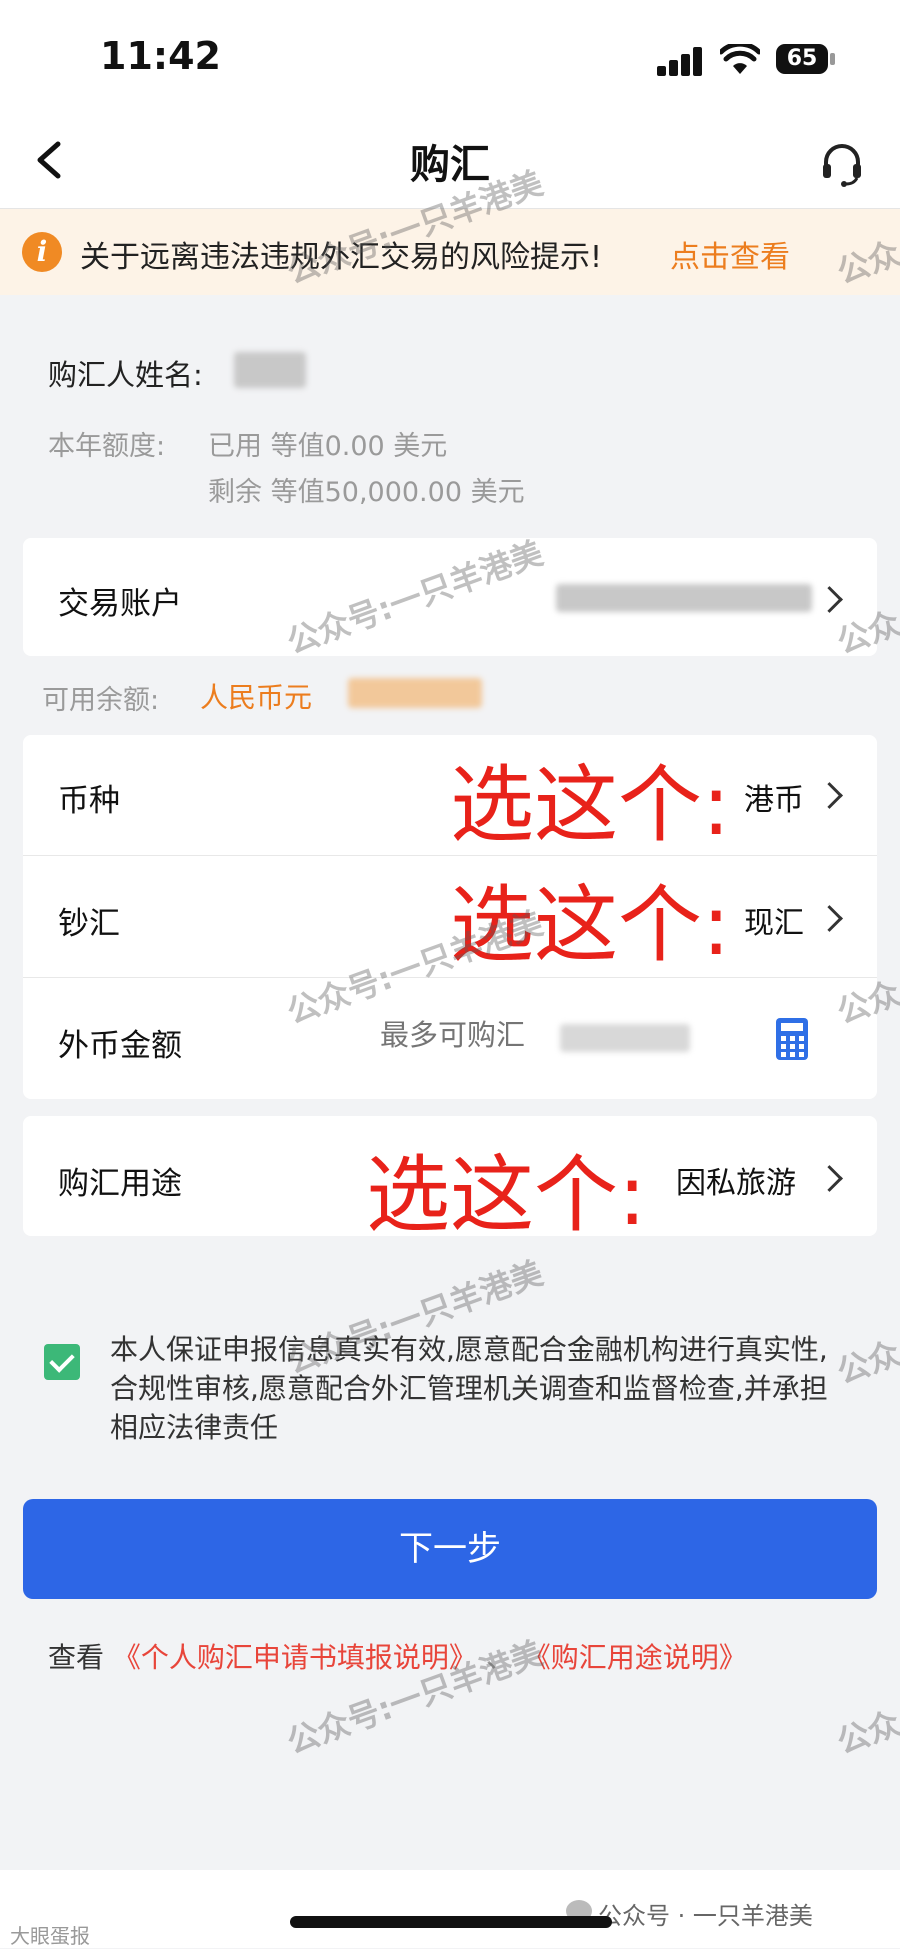 The image size is (900, 1949). Describe the element at coordinates (774, 800) in the screenshot. I see `currency-value: 港币` at that location.